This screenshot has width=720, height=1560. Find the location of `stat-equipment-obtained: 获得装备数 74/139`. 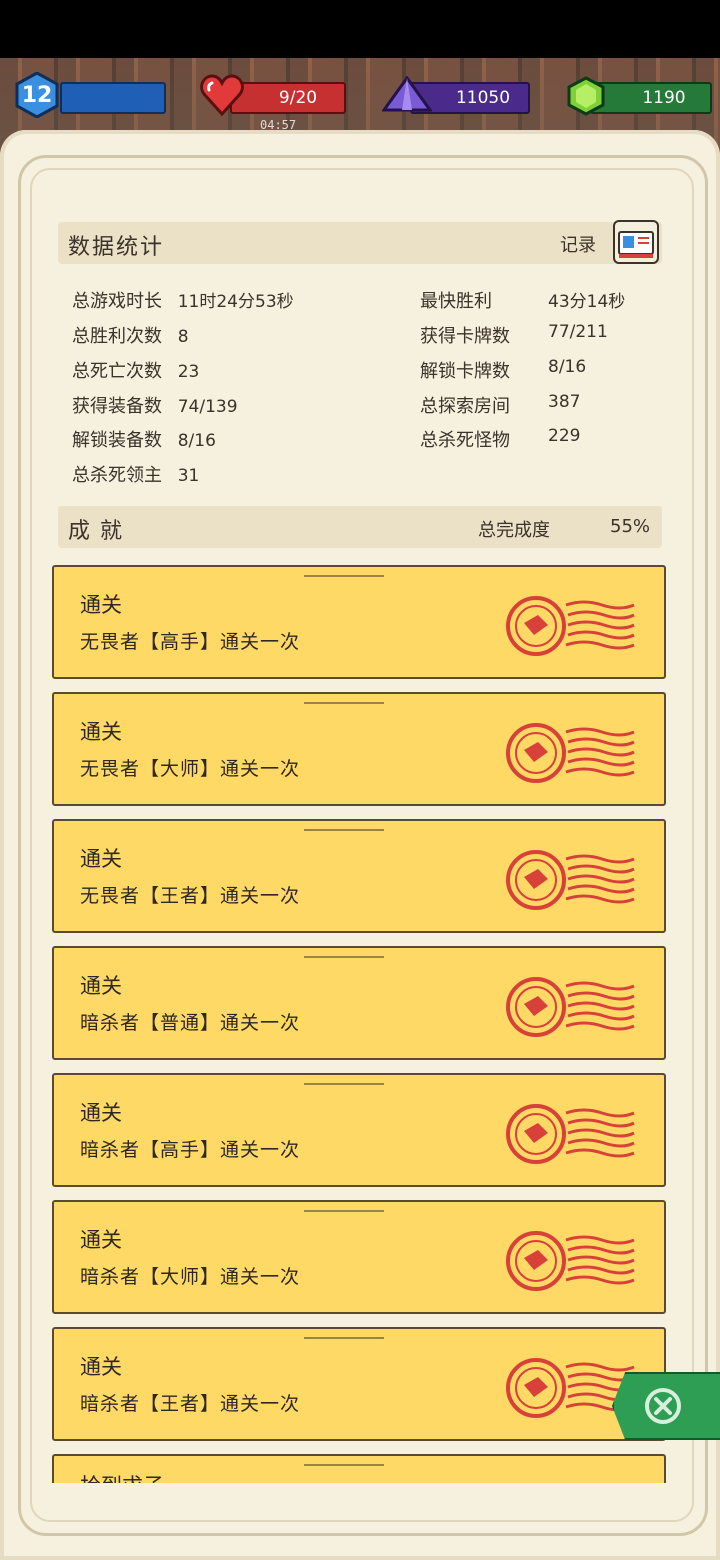

stat-equipment-obtained: 获得装备数 74/139 is located at coordinates (155, 405).